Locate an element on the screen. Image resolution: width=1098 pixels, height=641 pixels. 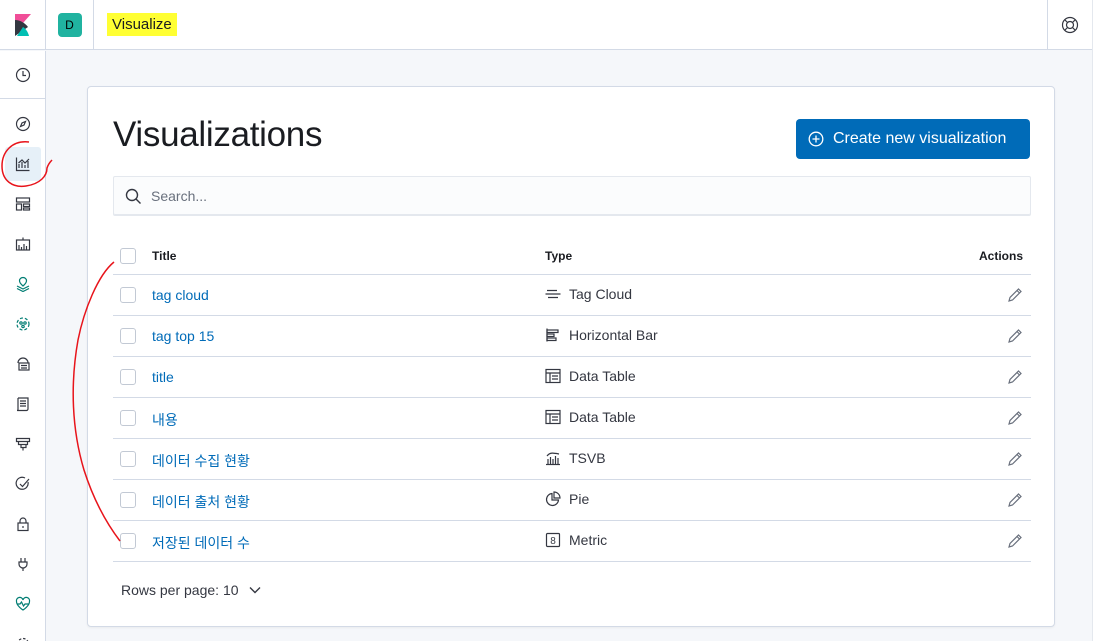
visualization-title-link: 데이터 출처 현황 is located at coordinates (201, 502).